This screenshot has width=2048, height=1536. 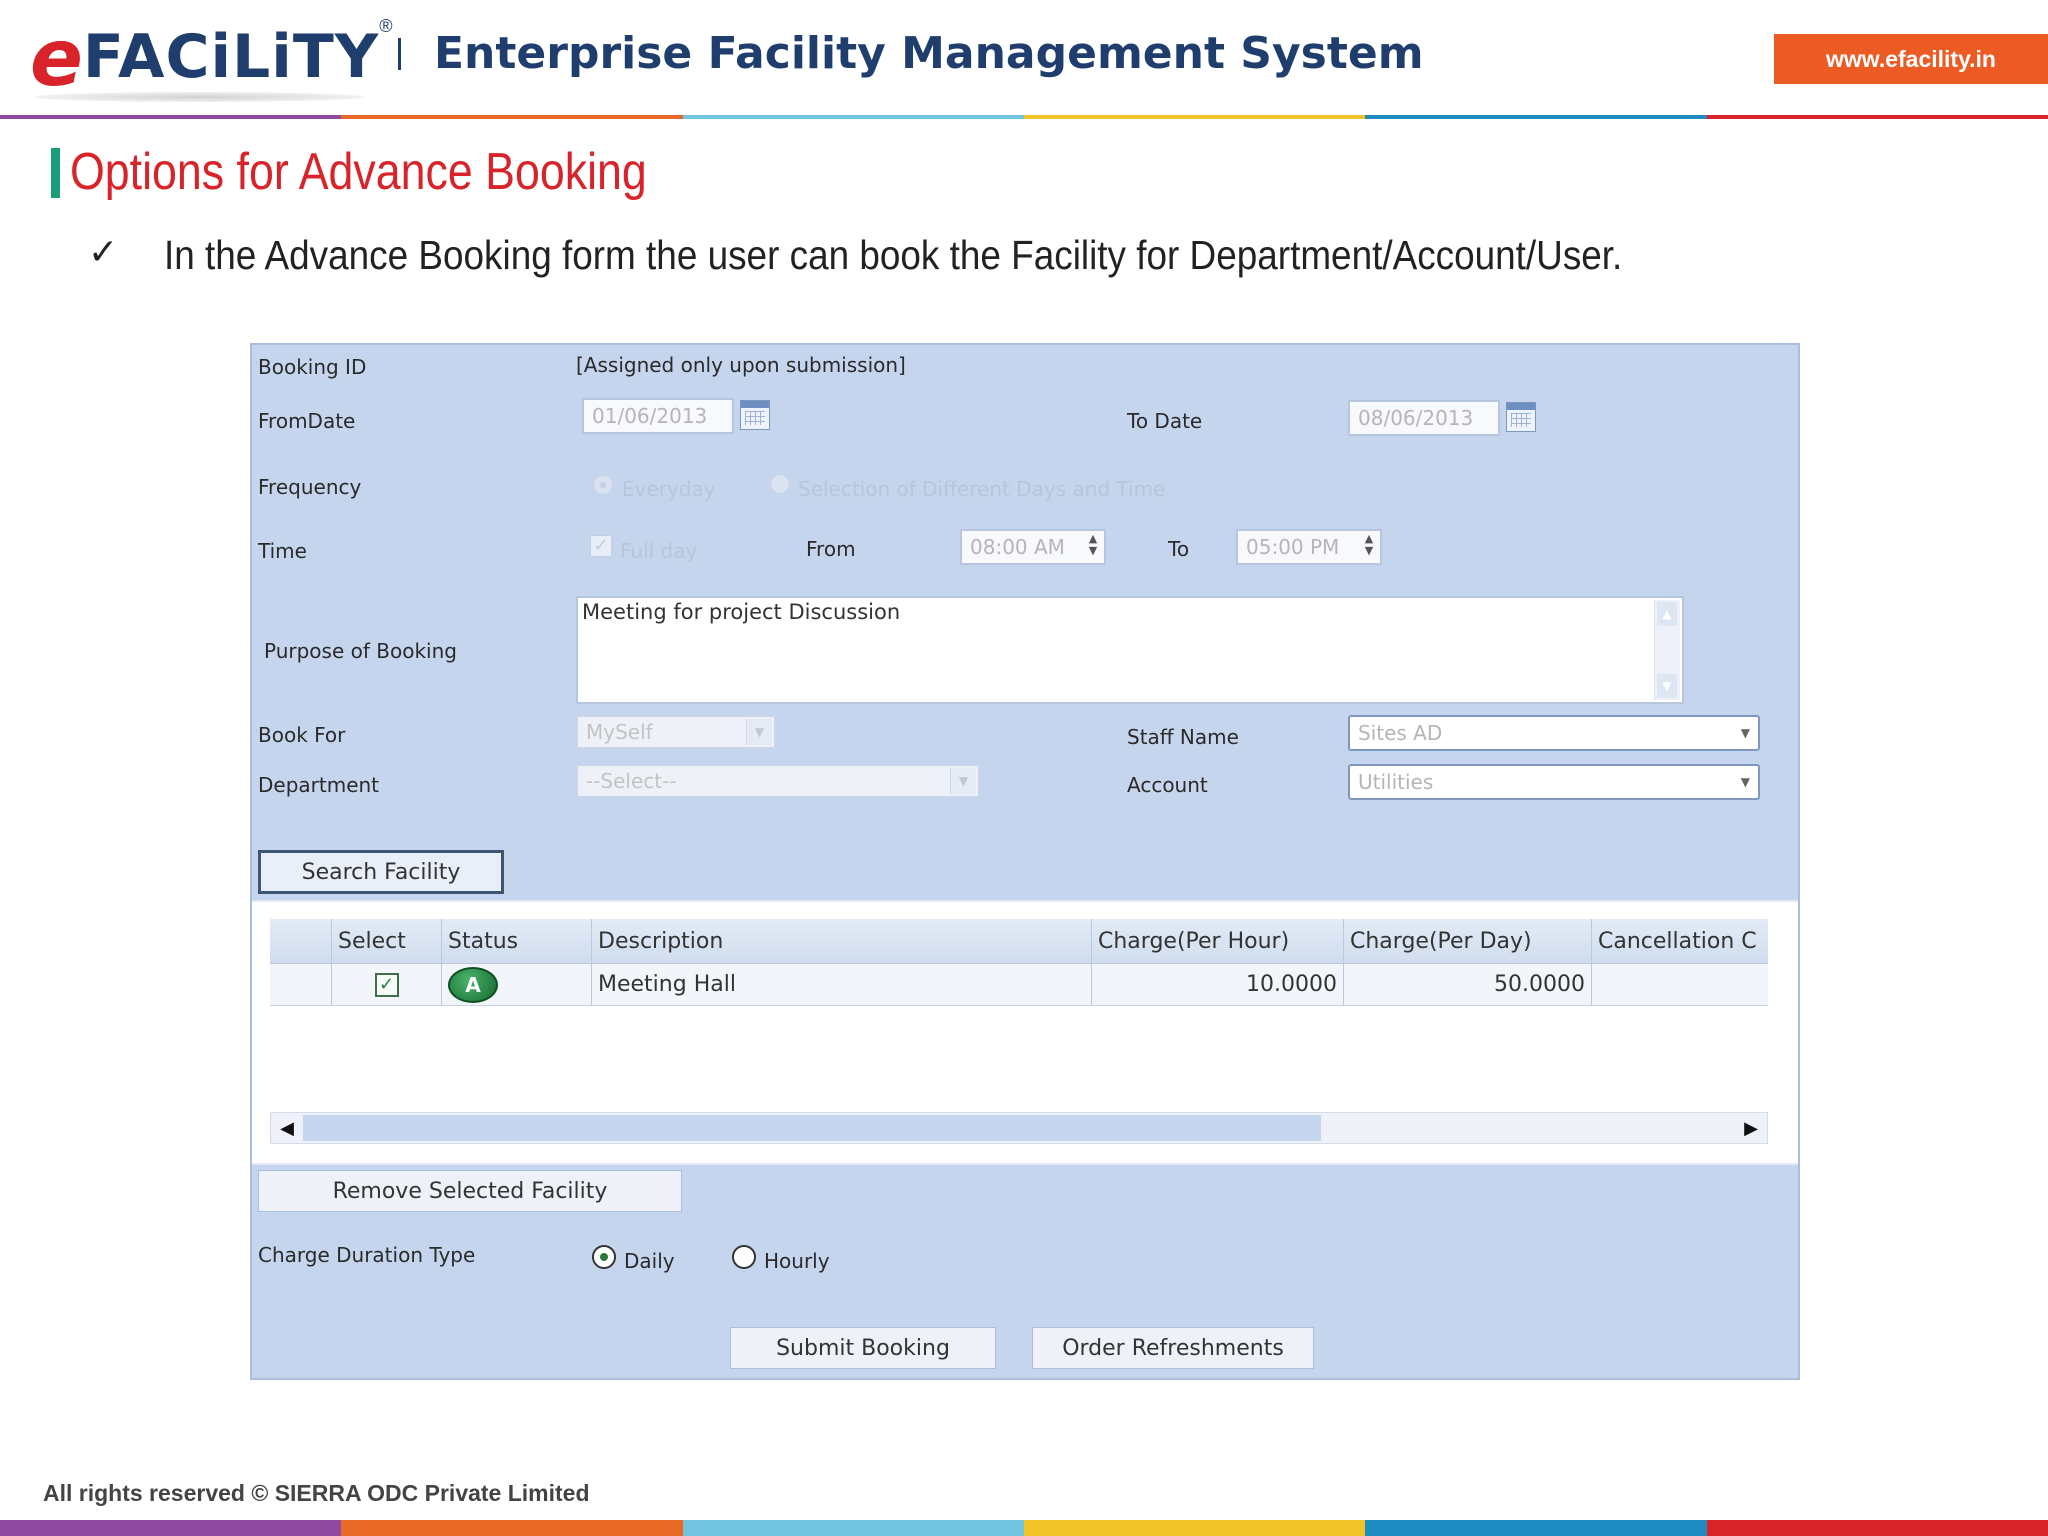 What do you see at coordinates (231, 57) in the screenshot?
I see `logo-wordmark: FACiLiTY` at bounding box center [231, 57].